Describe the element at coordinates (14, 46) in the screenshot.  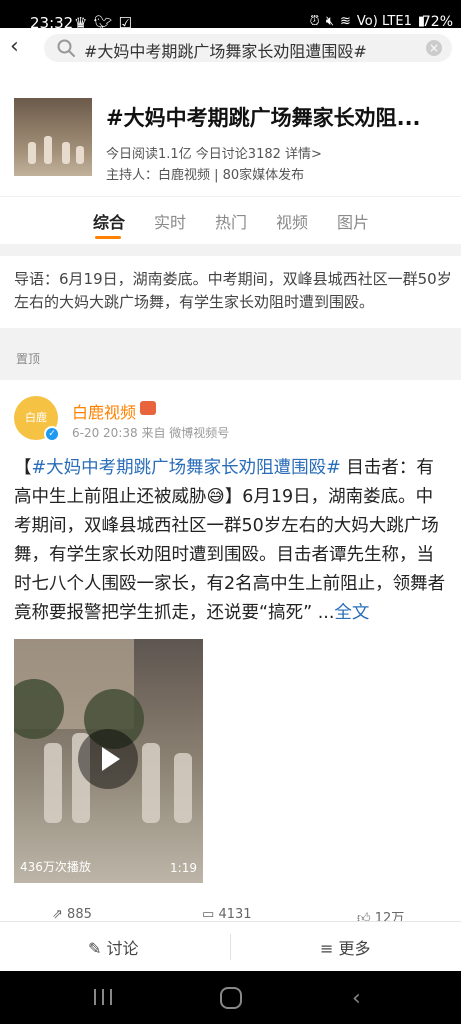
I see `back-icon: ‹` at that location.